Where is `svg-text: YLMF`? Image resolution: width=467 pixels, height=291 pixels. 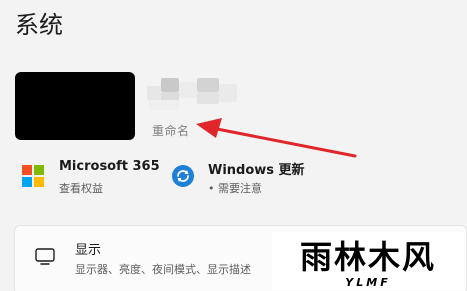 svg-text: YLMF is located at coordinates (367, 282).